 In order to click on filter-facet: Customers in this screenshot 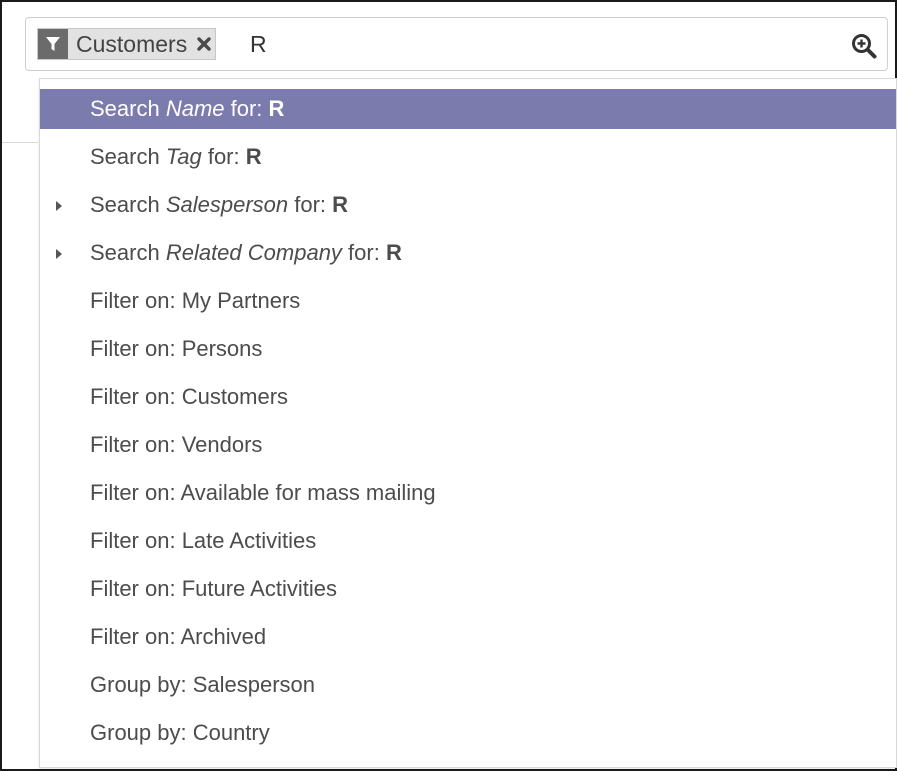, I will do `click(127, 44)`.